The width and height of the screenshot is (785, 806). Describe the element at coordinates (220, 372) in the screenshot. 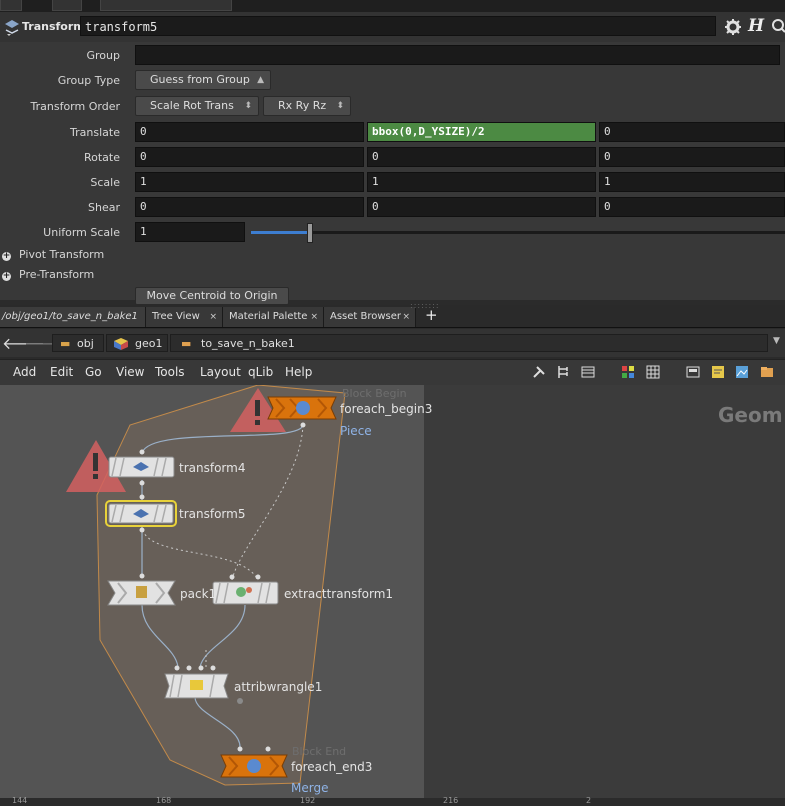

I see `menu-layout: Layout` at that location.